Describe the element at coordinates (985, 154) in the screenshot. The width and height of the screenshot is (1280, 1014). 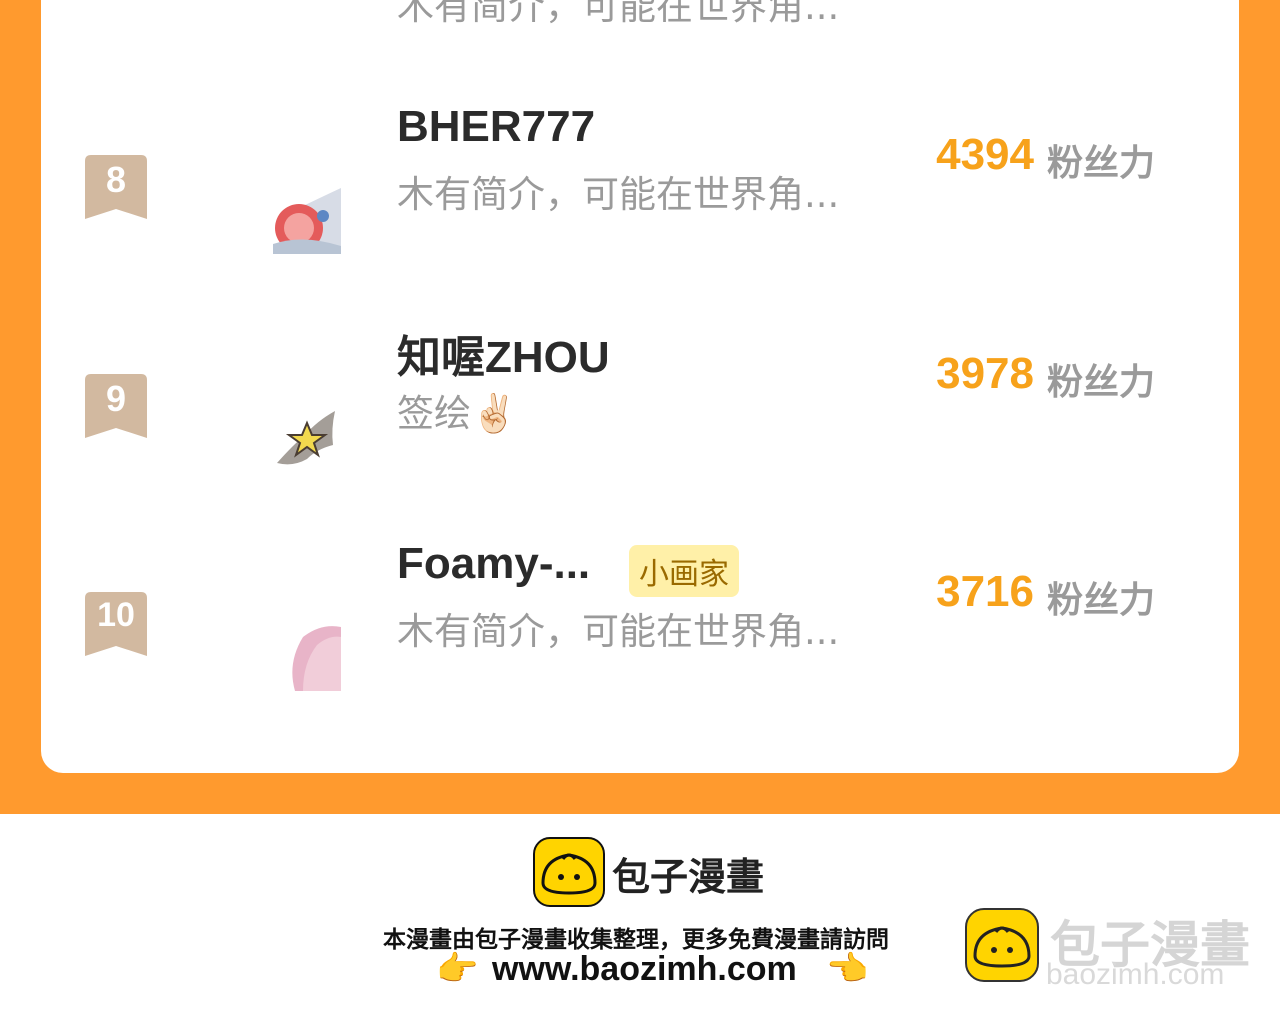
I see `fan-score: 4394` at that location.